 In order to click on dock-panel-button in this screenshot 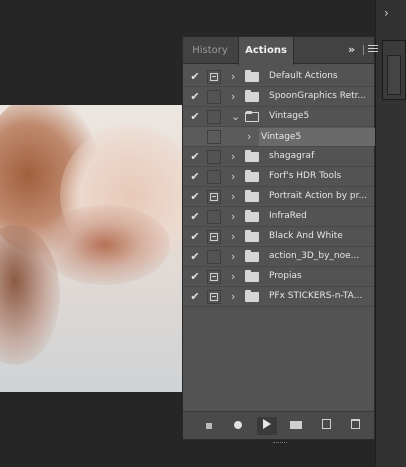, I will do `click(394, 70)`.